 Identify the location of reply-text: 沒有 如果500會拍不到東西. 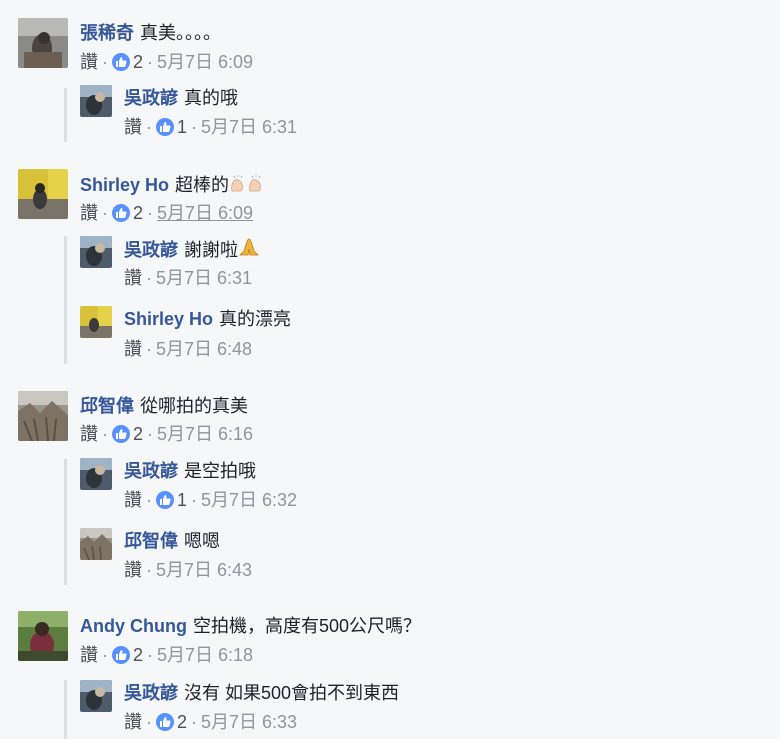
(292, 693).